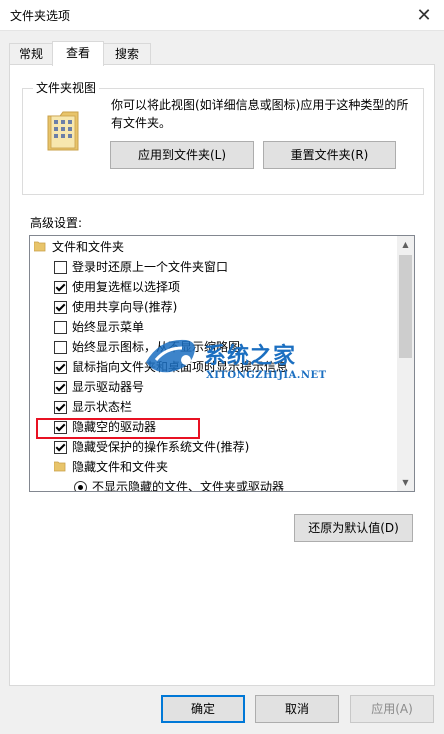  I want to click on option-label: 始终显示菜单, so click(108, 327).